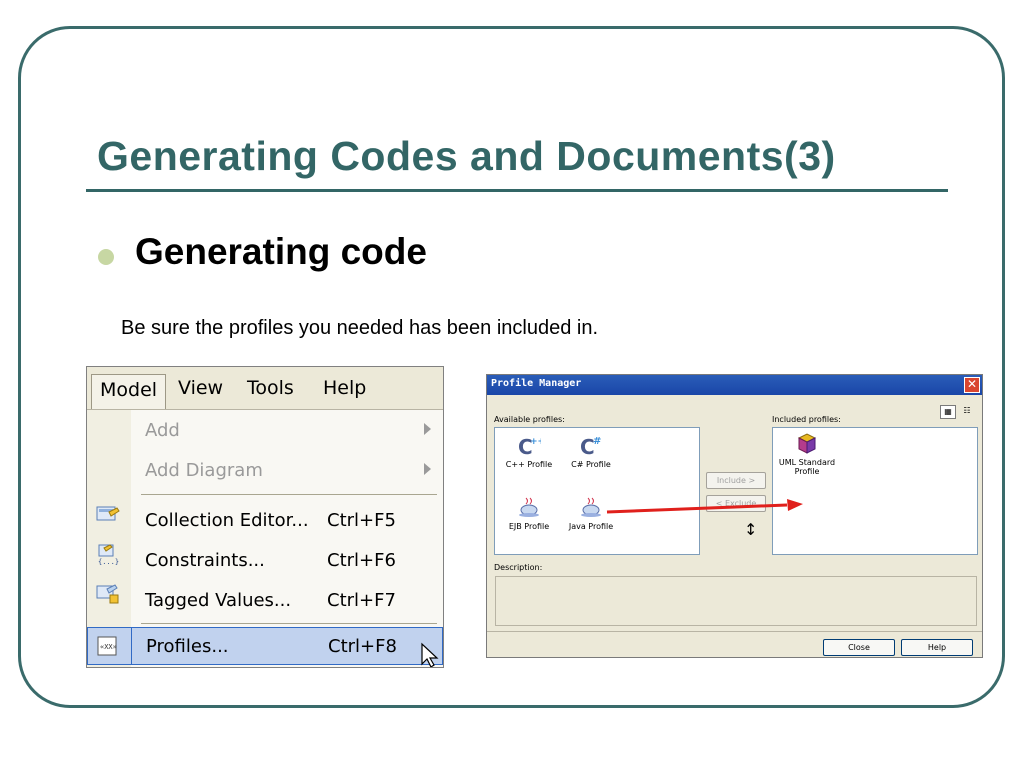  Describe the element at coordinates (734, 631) in the screenshot. I see `dialog-footer-divider` at that location.